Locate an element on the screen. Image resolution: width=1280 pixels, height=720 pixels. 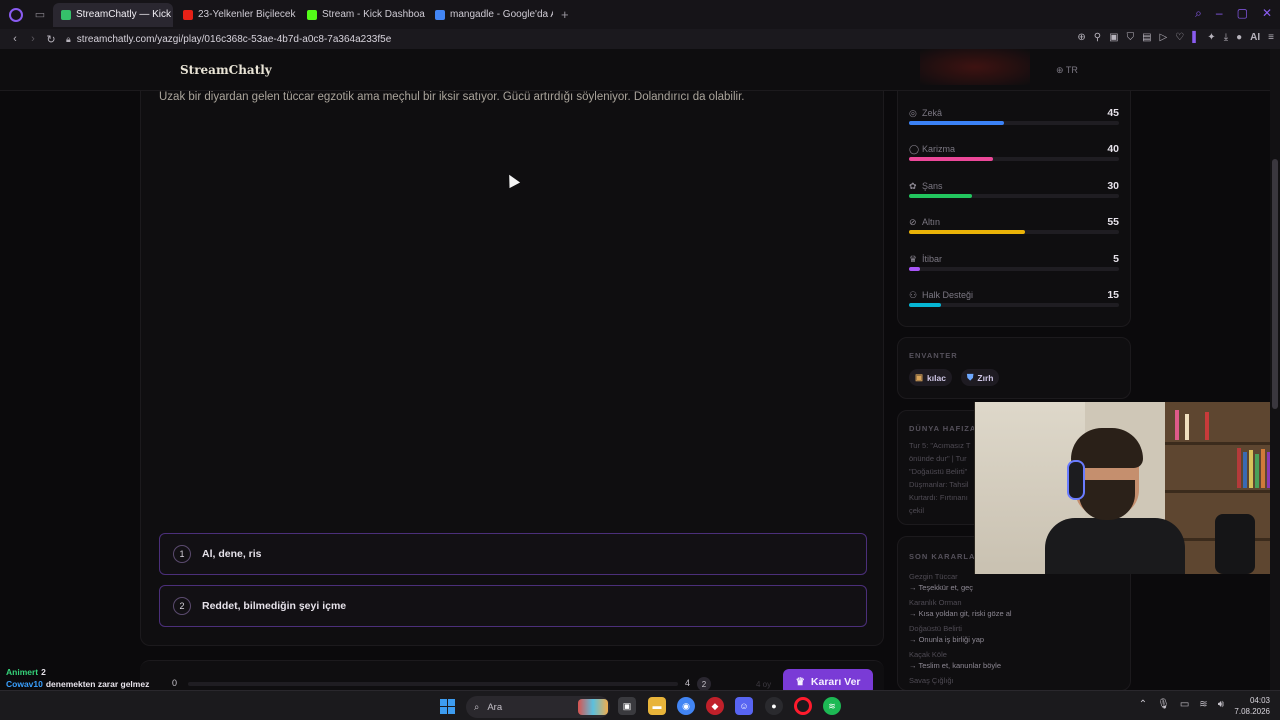
opera-logo-icon is located at coordinates (16, 14).